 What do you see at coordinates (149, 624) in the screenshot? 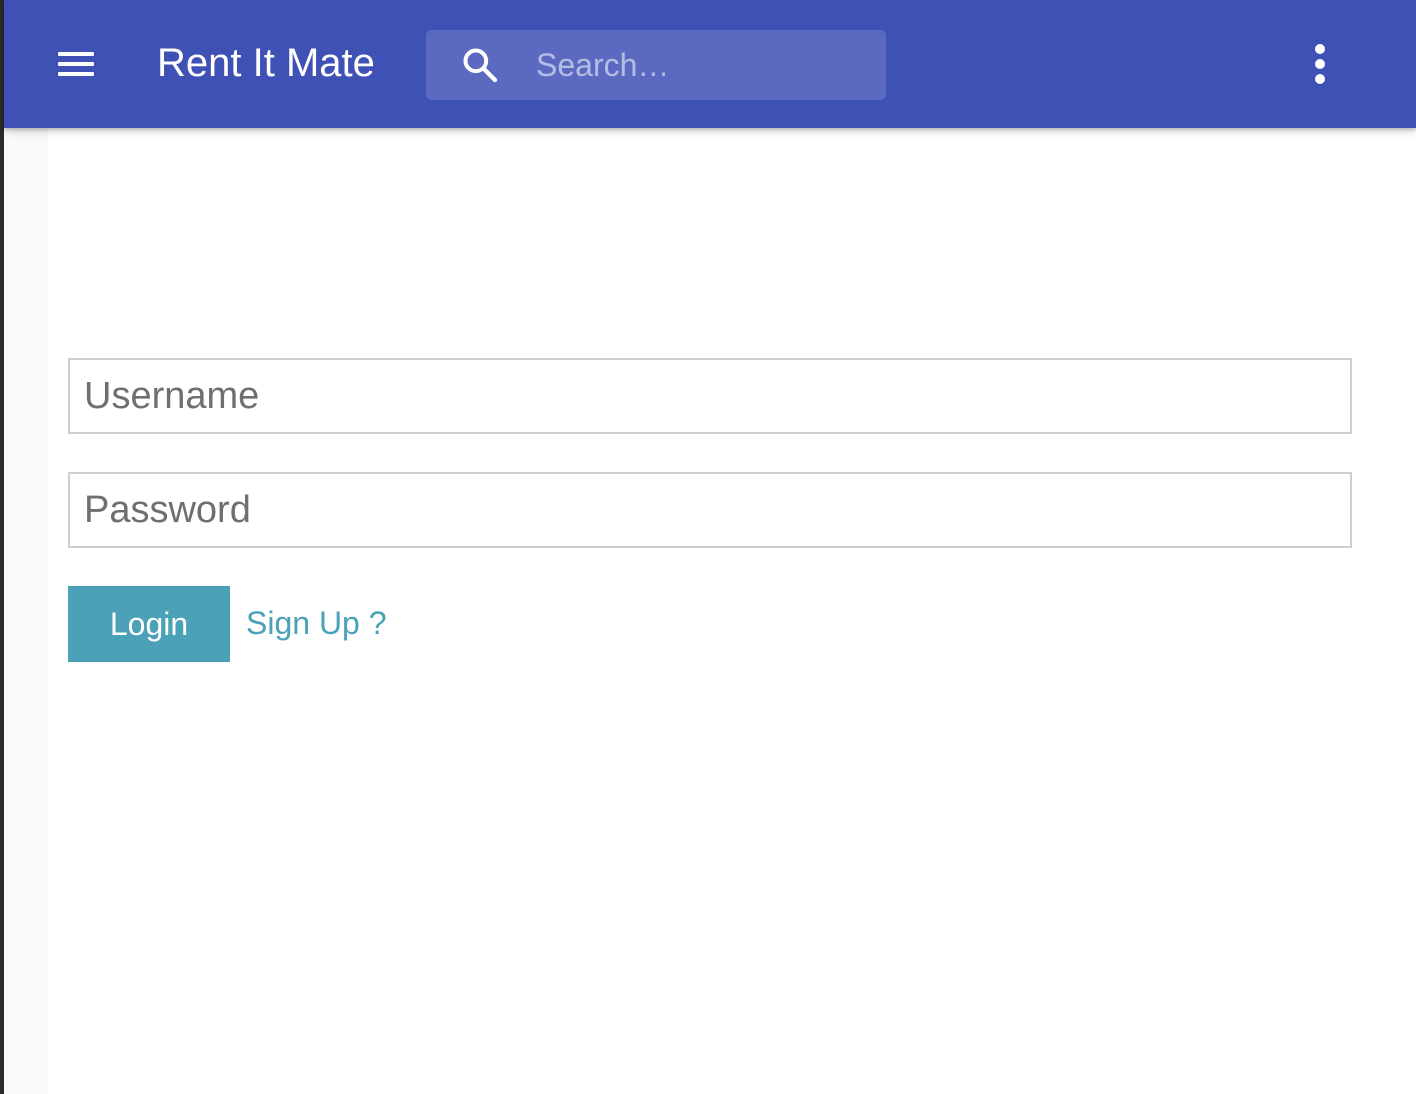
I see `login-button: Login` at bounding box center [149, 624].